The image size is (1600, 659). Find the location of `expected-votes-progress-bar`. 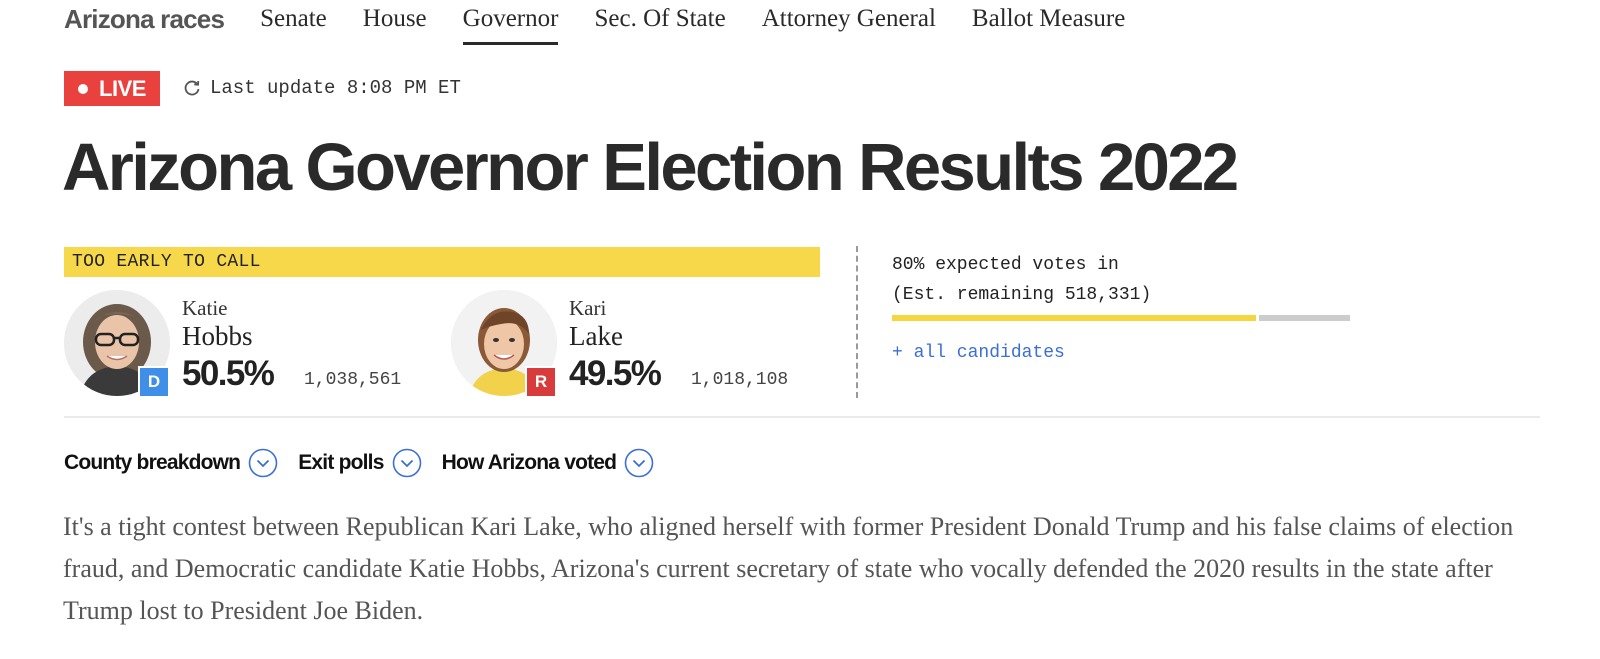

expected-votes-progress-bar is located at coordinates (1121, 318).